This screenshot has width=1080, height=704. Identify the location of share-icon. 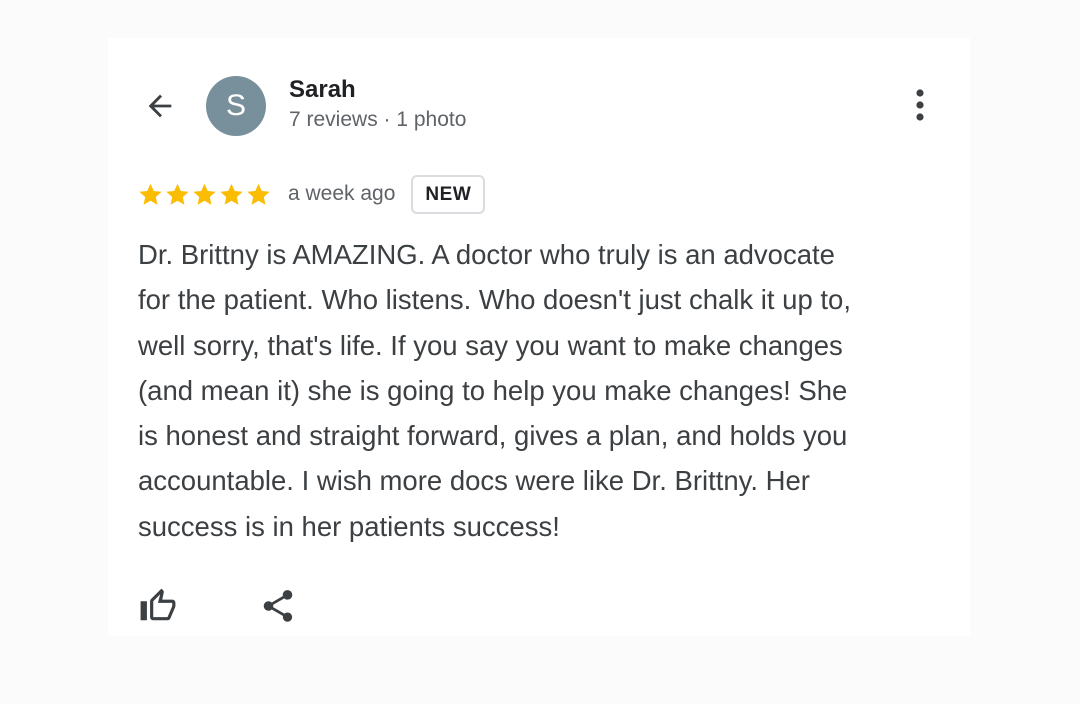
(278, 606).